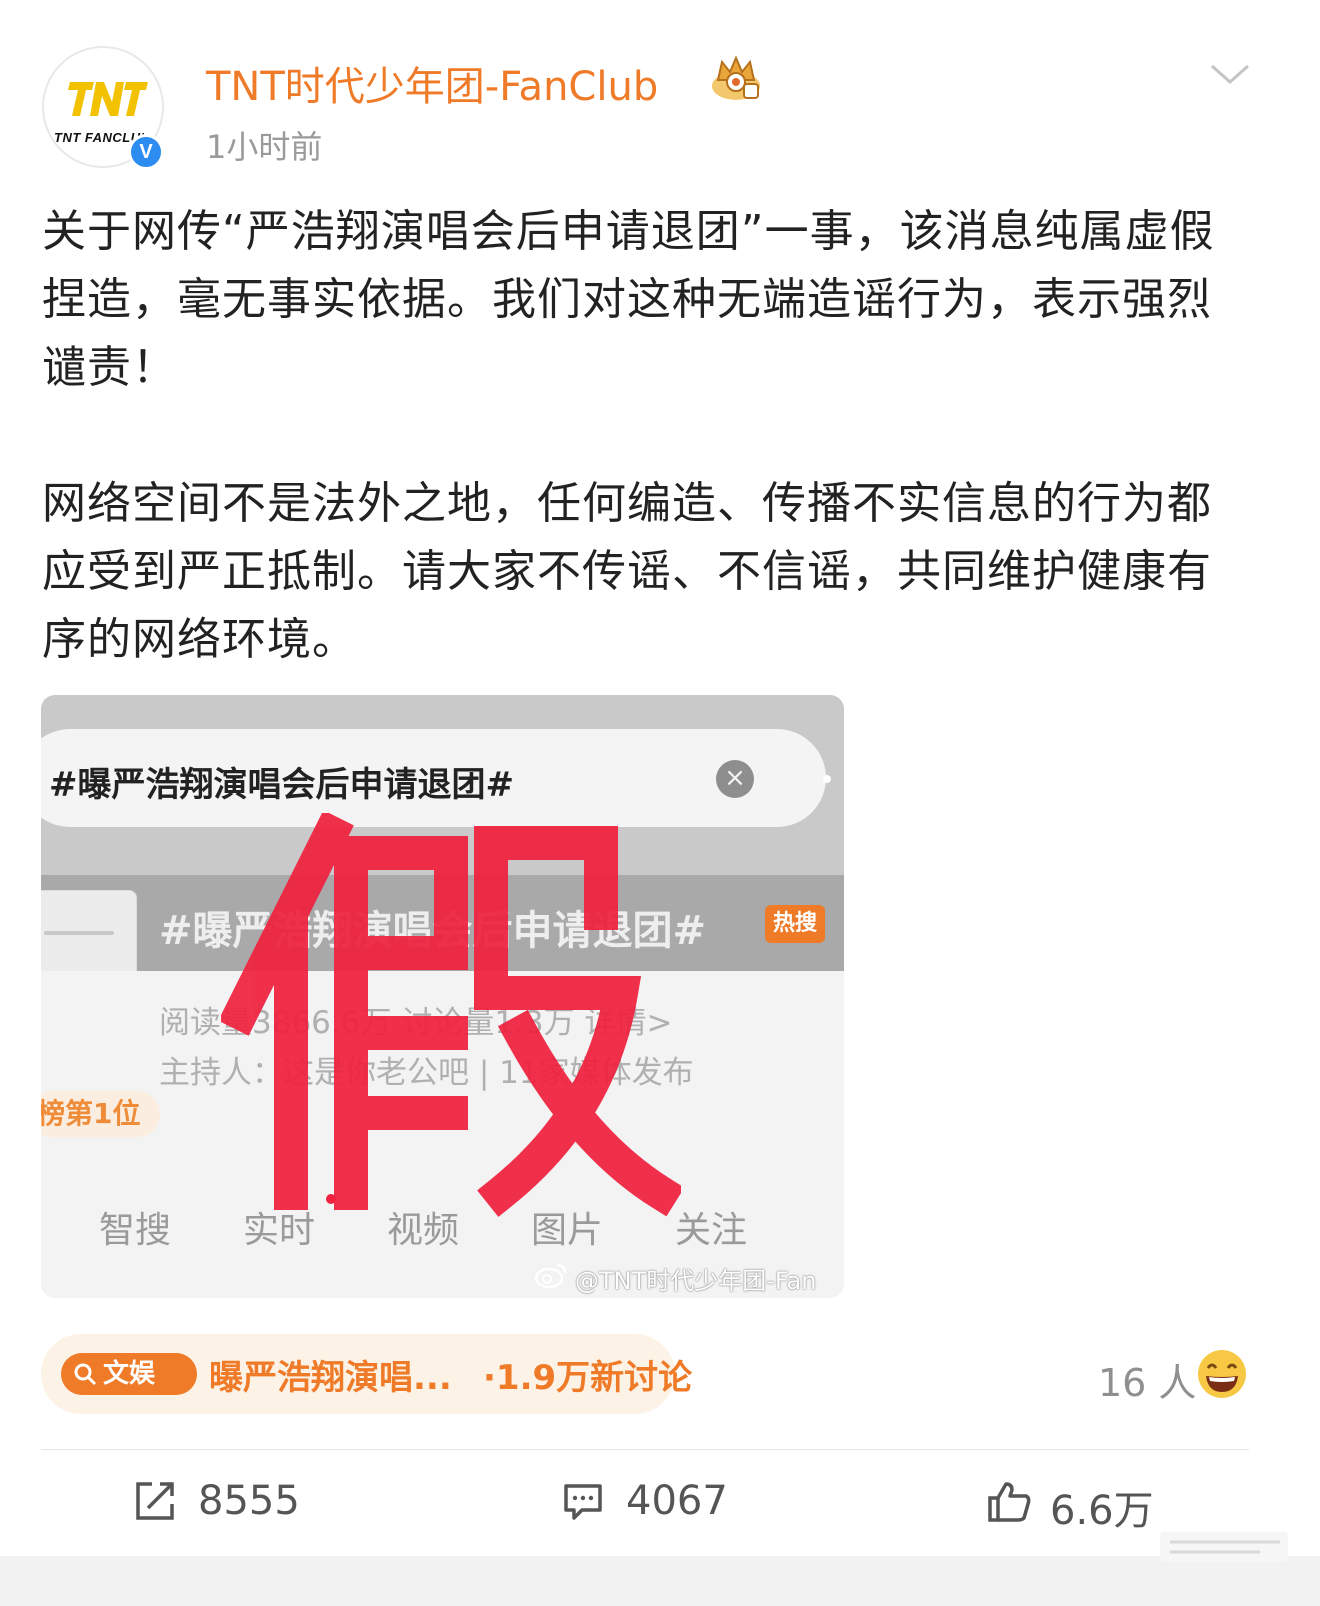 Image resolution: width=1320 pixels, height=1606 pixels. I want to click on reaction-count: 16 人, so click(1147, 1379).